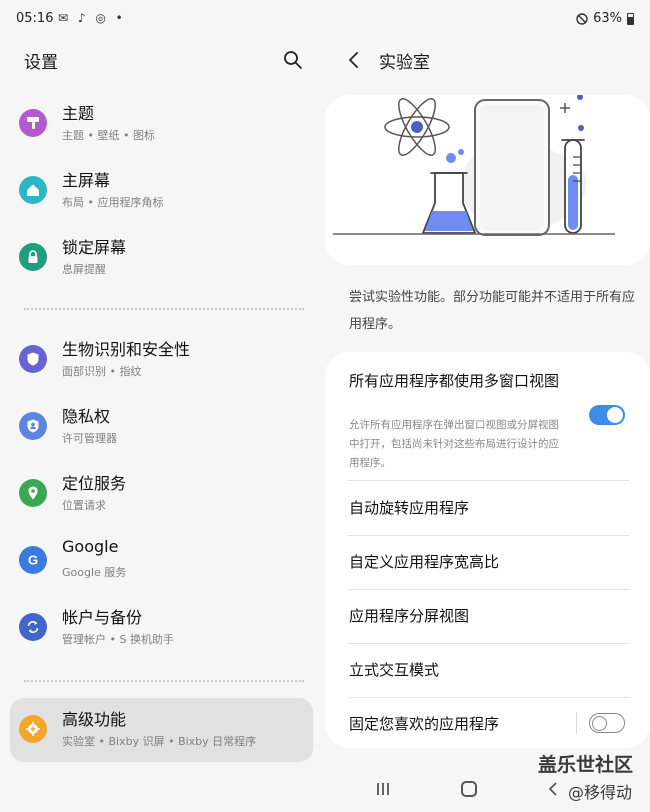  I want to click on setting-title: 应用程序分屏视图, so click(409, 616).